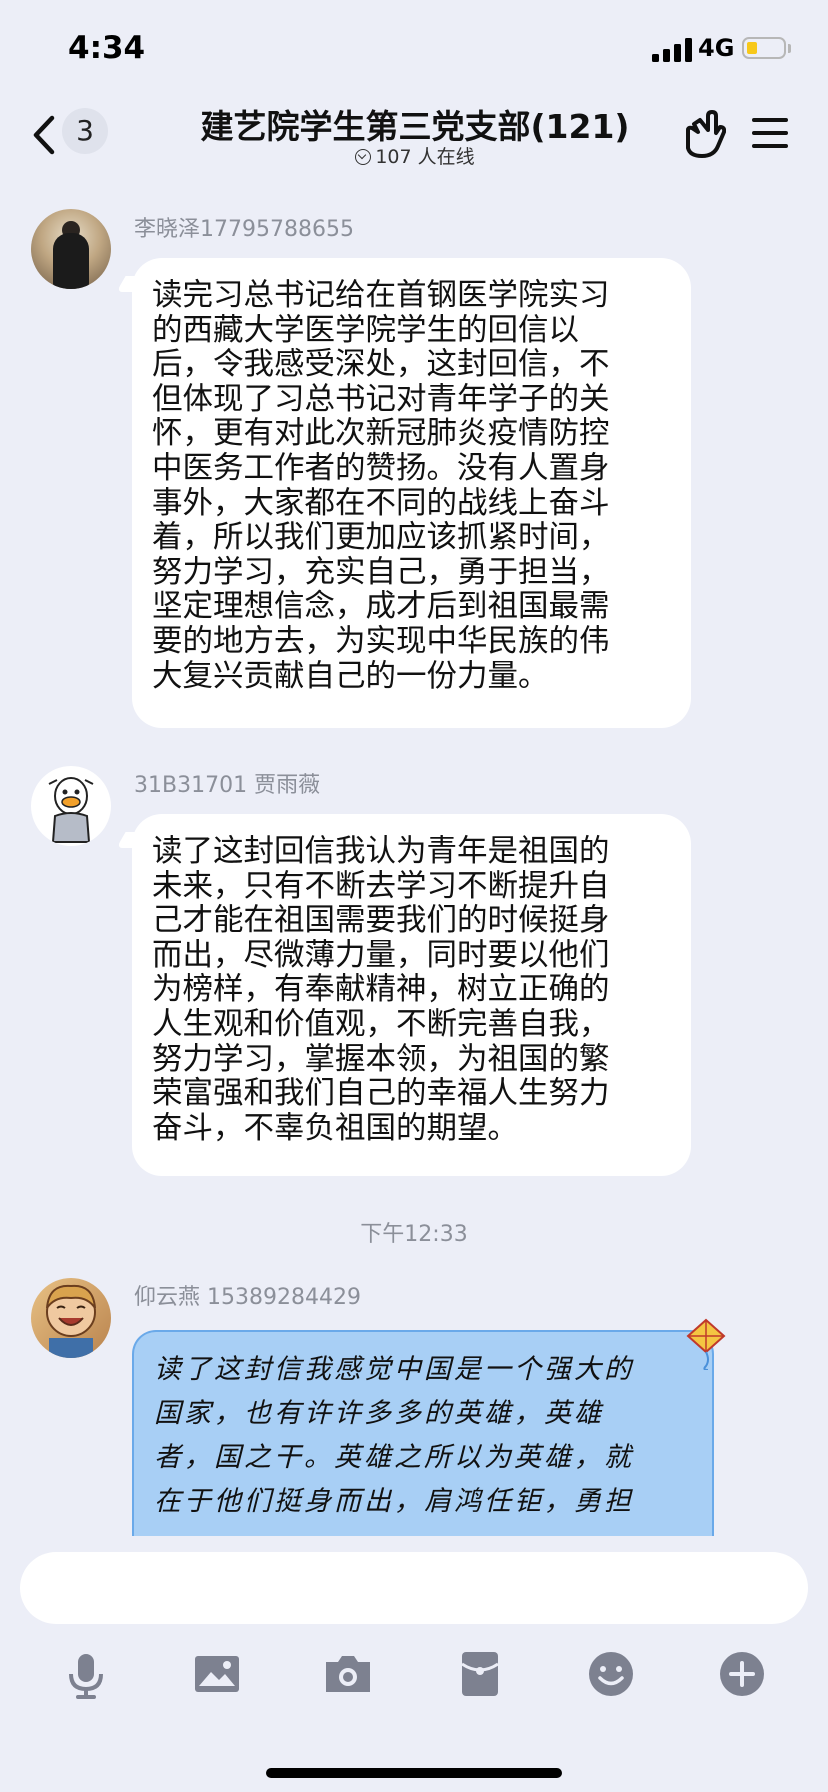  I want to click on home-indicator, so click(414, 1773).